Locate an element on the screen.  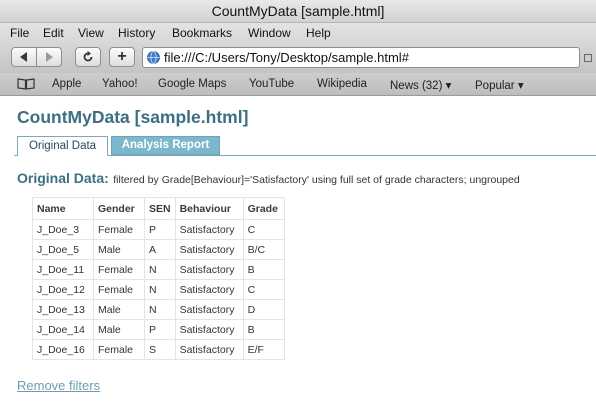
remove-filters-link: Remove filters is located at coordinates (58, 385).